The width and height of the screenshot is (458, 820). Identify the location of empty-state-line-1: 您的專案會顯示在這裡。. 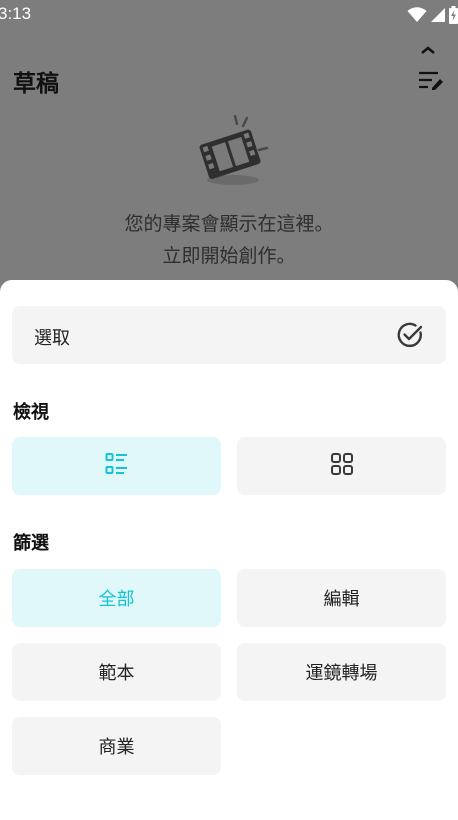
(229, 224).